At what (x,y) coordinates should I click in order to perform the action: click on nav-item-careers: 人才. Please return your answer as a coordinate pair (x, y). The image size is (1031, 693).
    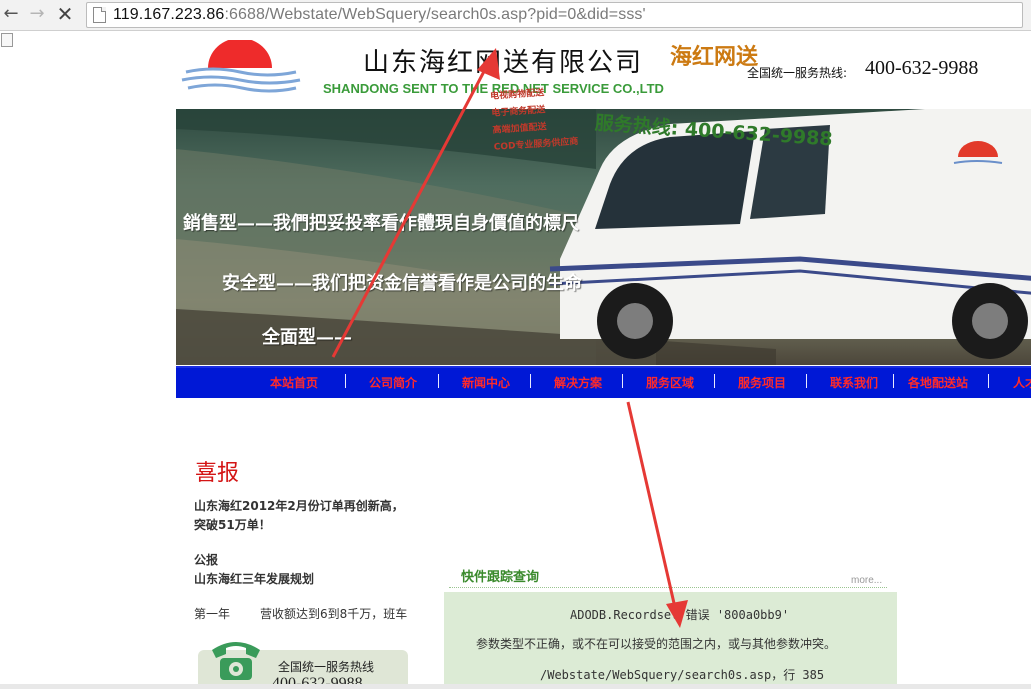
    Looking at the image, I should click on (1022, 382).